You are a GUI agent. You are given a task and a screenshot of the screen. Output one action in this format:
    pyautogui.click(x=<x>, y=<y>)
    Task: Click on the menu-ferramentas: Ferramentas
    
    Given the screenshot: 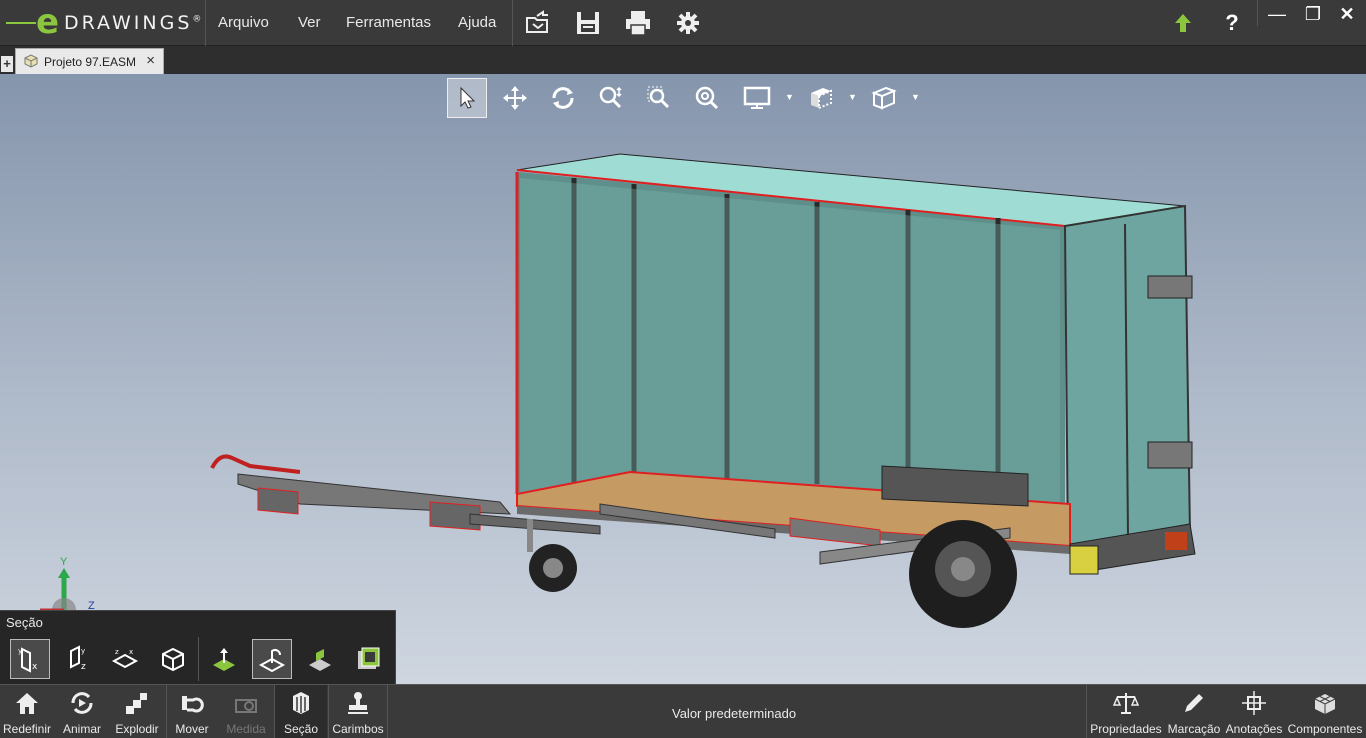 What is the action you would take?
    pyautogui.click(x=388, y=22)
    